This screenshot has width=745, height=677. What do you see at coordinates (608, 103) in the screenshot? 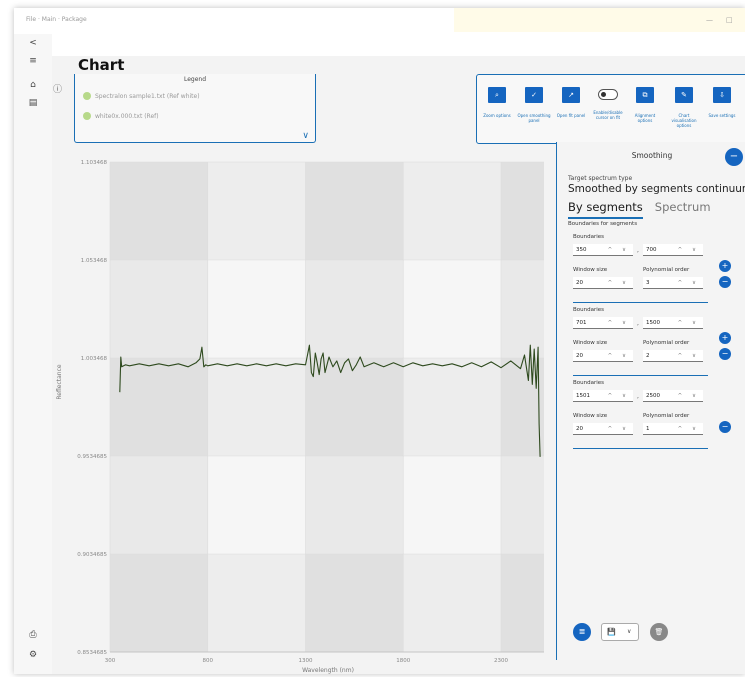
I see `cursor-on-fit-toggle: Enable/disable cursor on fit` at bounding box center [608, 103].